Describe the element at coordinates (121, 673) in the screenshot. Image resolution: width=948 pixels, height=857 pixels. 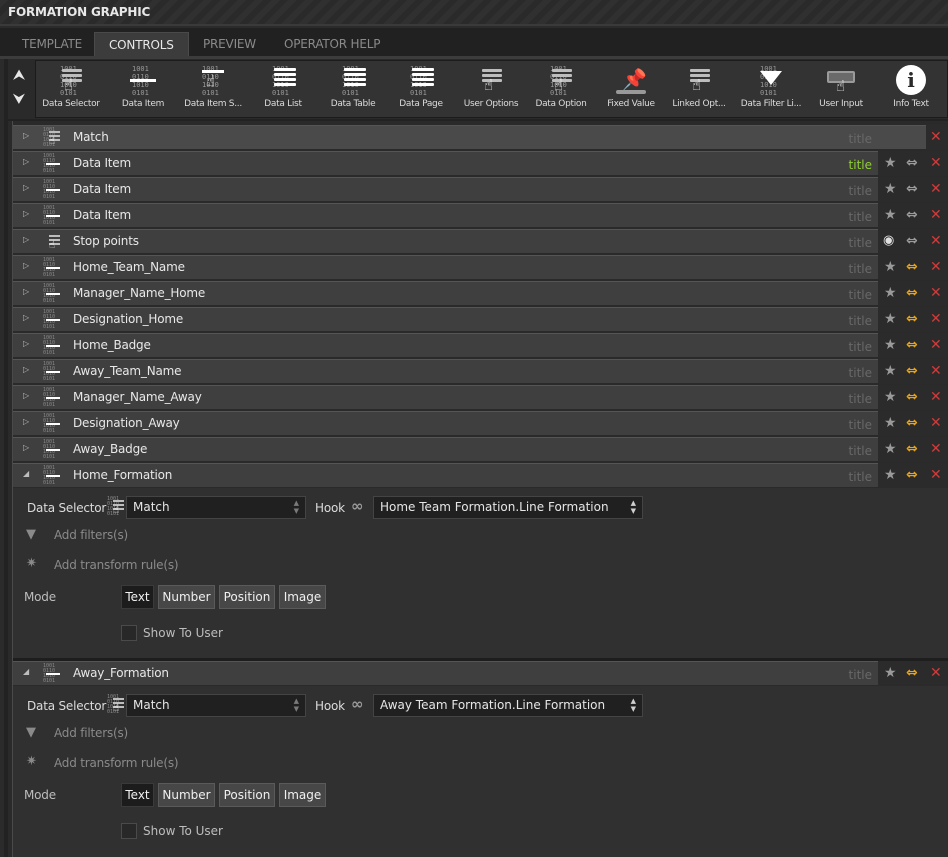
I see `control-name: Away_Formation` at that location.